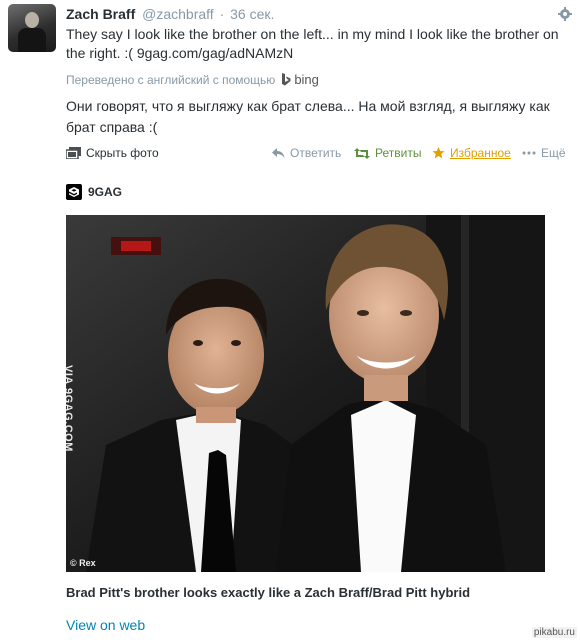 This screenshot has width=580, height=644. I want to click on avatar-body, so click(32, 40).